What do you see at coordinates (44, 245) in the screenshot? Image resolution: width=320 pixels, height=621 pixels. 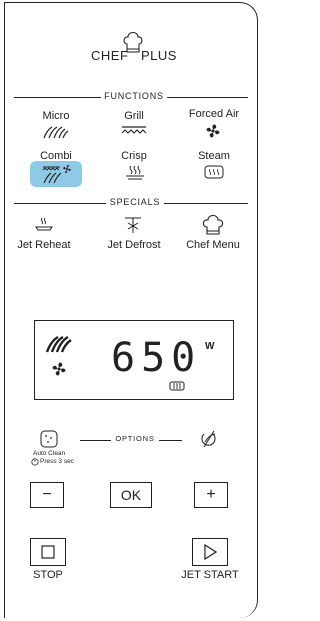 I see `jet-reheat-label: Jet Reheat` at bounding box center [44, 245].